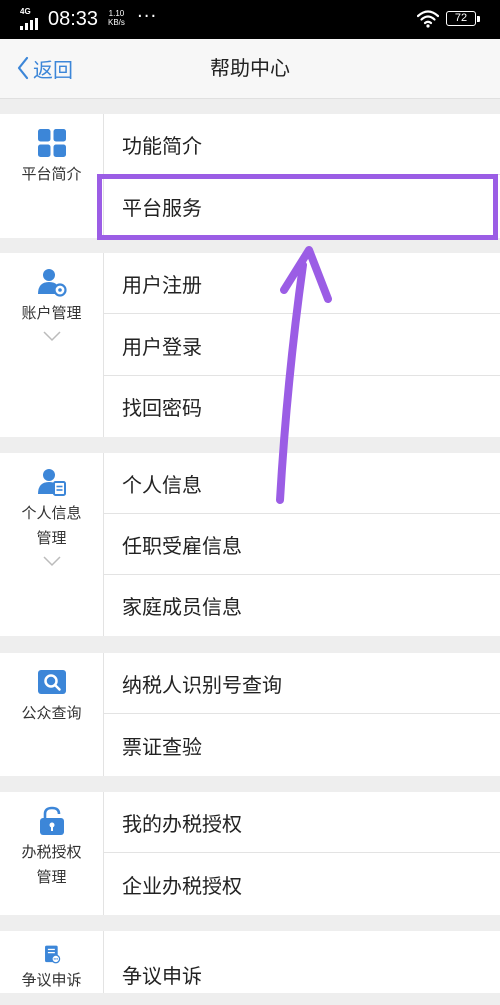 This screenshot has height=1005, width=500. I want to click on section-dispute-appeal: 争议申诉 争议申诉, so click(250, 962).